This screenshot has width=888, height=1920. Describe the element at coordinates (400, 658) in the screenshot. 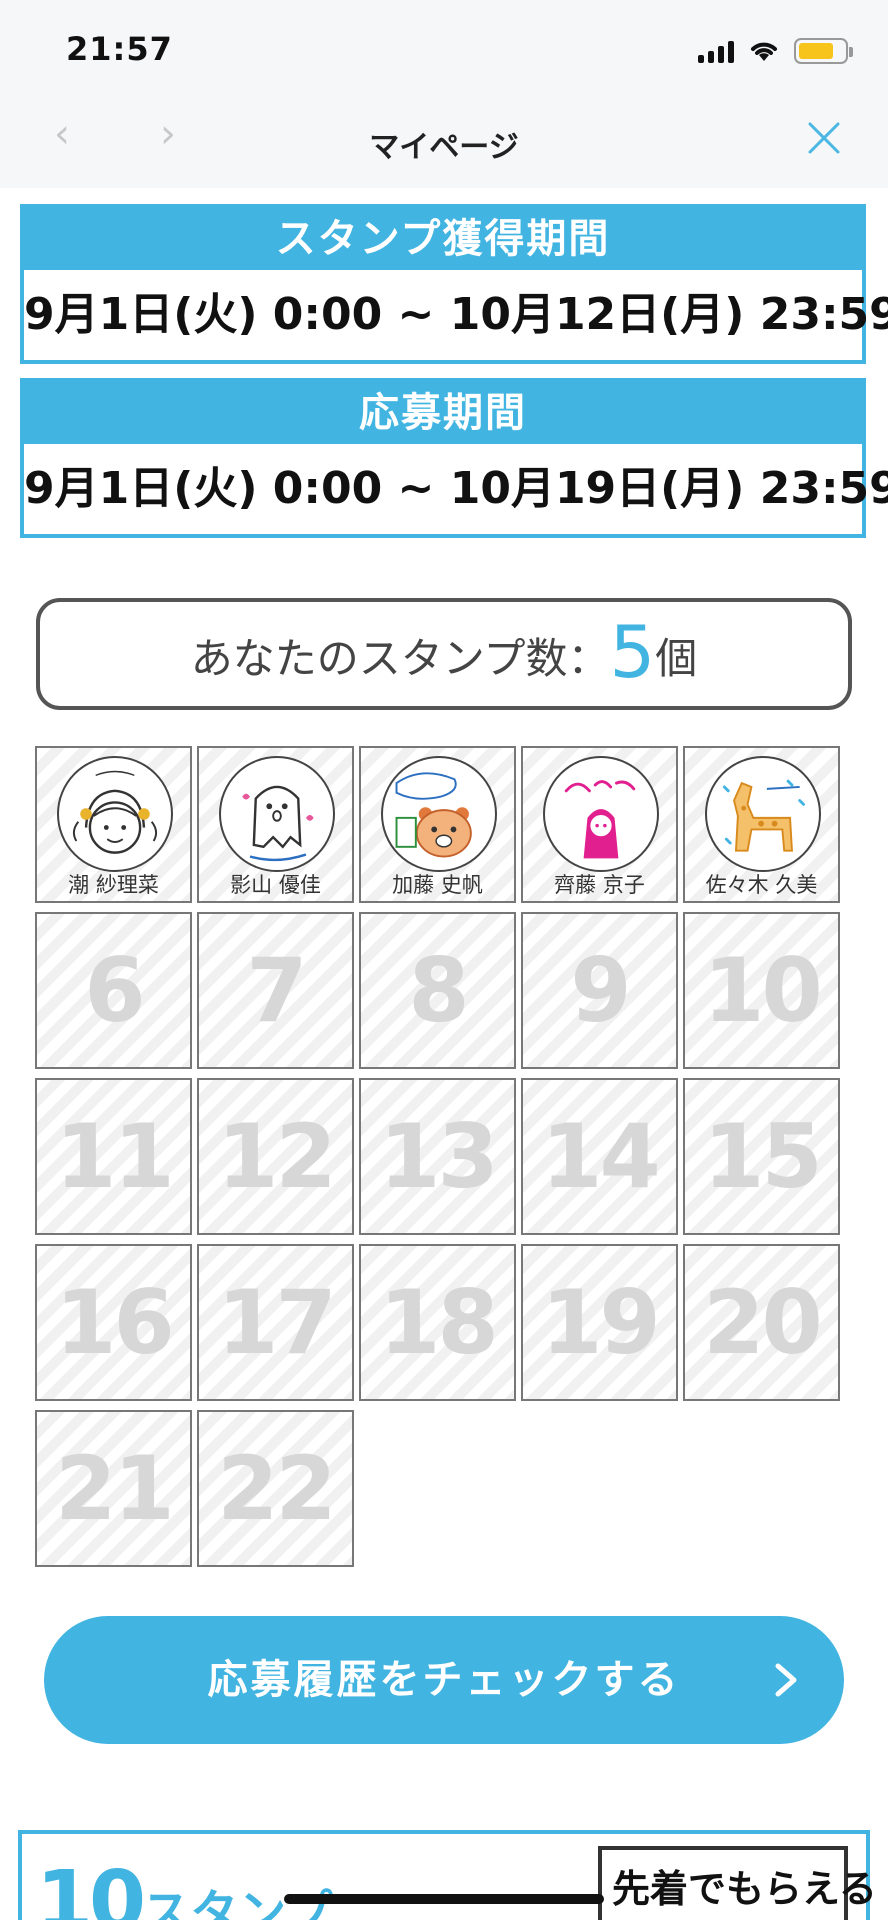

I see `stamp-count-label: あなたのスタンプ数：` at that location.